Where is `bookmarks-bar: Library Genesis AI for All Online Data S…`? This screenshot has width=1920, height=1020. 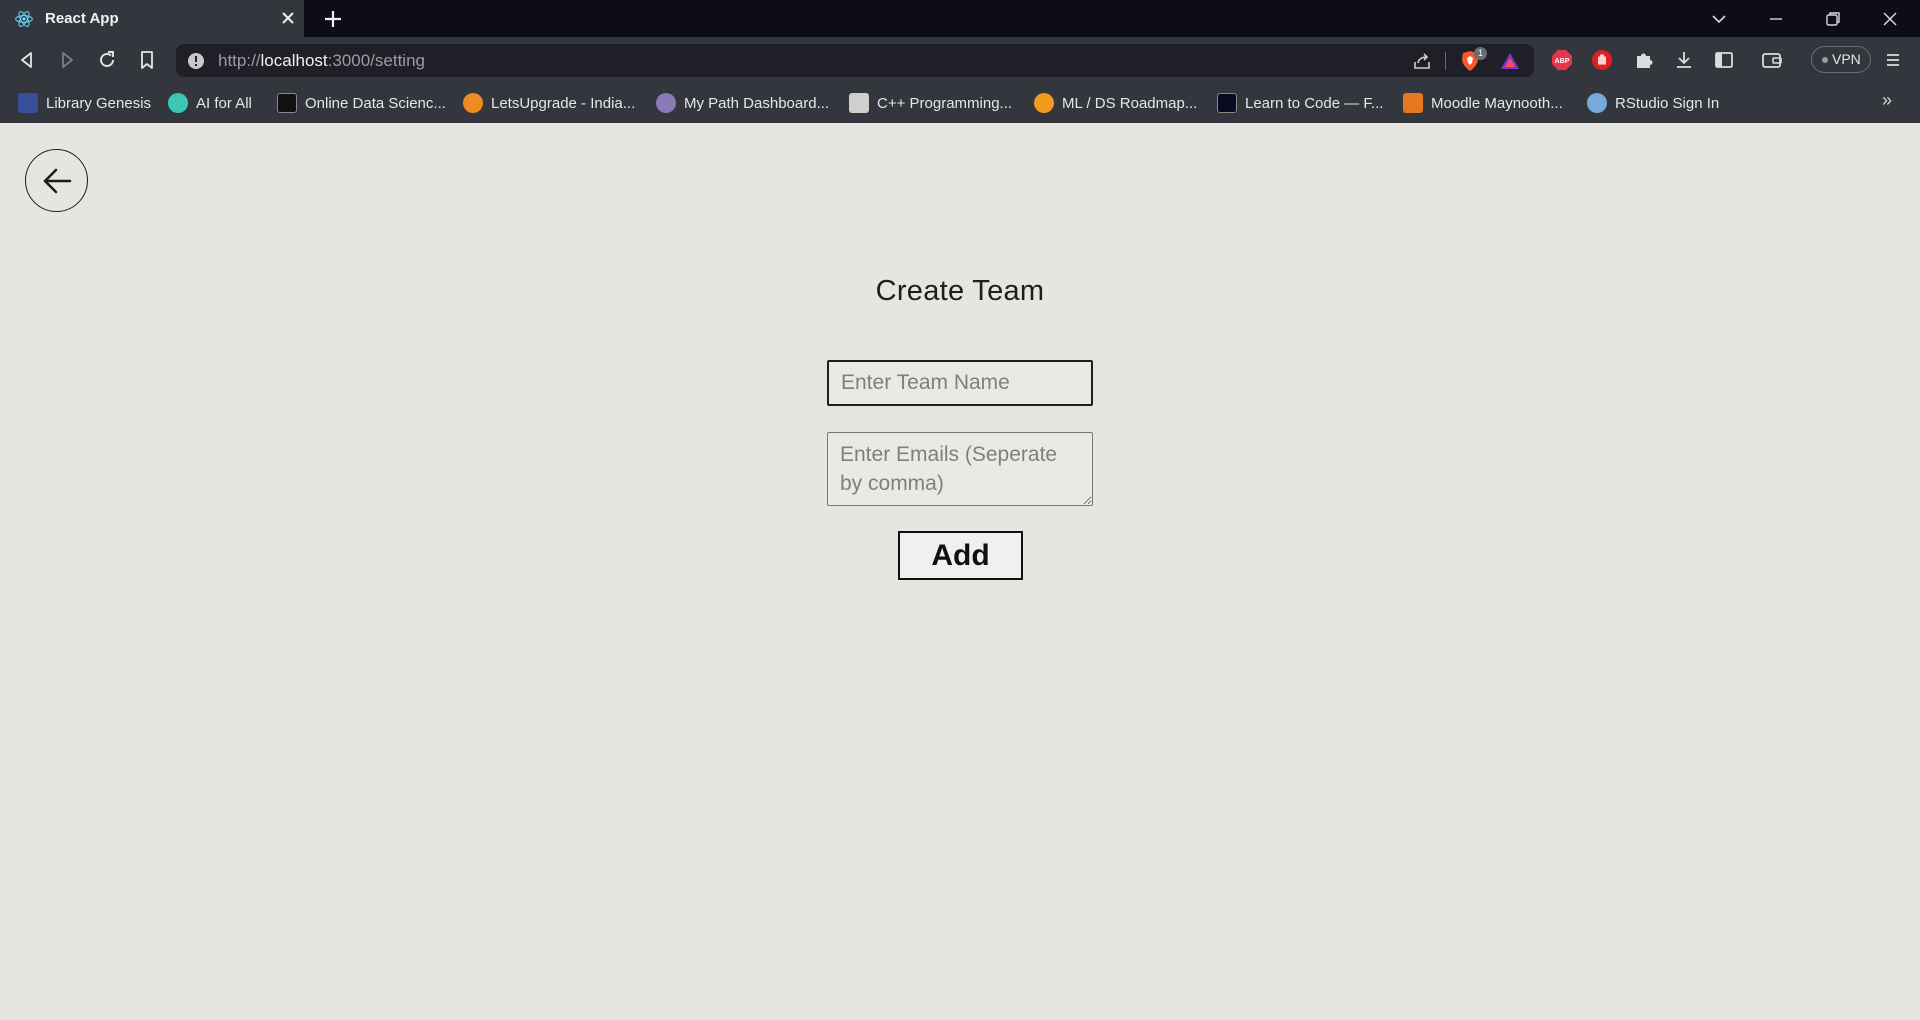 bookmarks-bar: Library Genesis AI for All Online Data S… is located at coordinates (960, 103).